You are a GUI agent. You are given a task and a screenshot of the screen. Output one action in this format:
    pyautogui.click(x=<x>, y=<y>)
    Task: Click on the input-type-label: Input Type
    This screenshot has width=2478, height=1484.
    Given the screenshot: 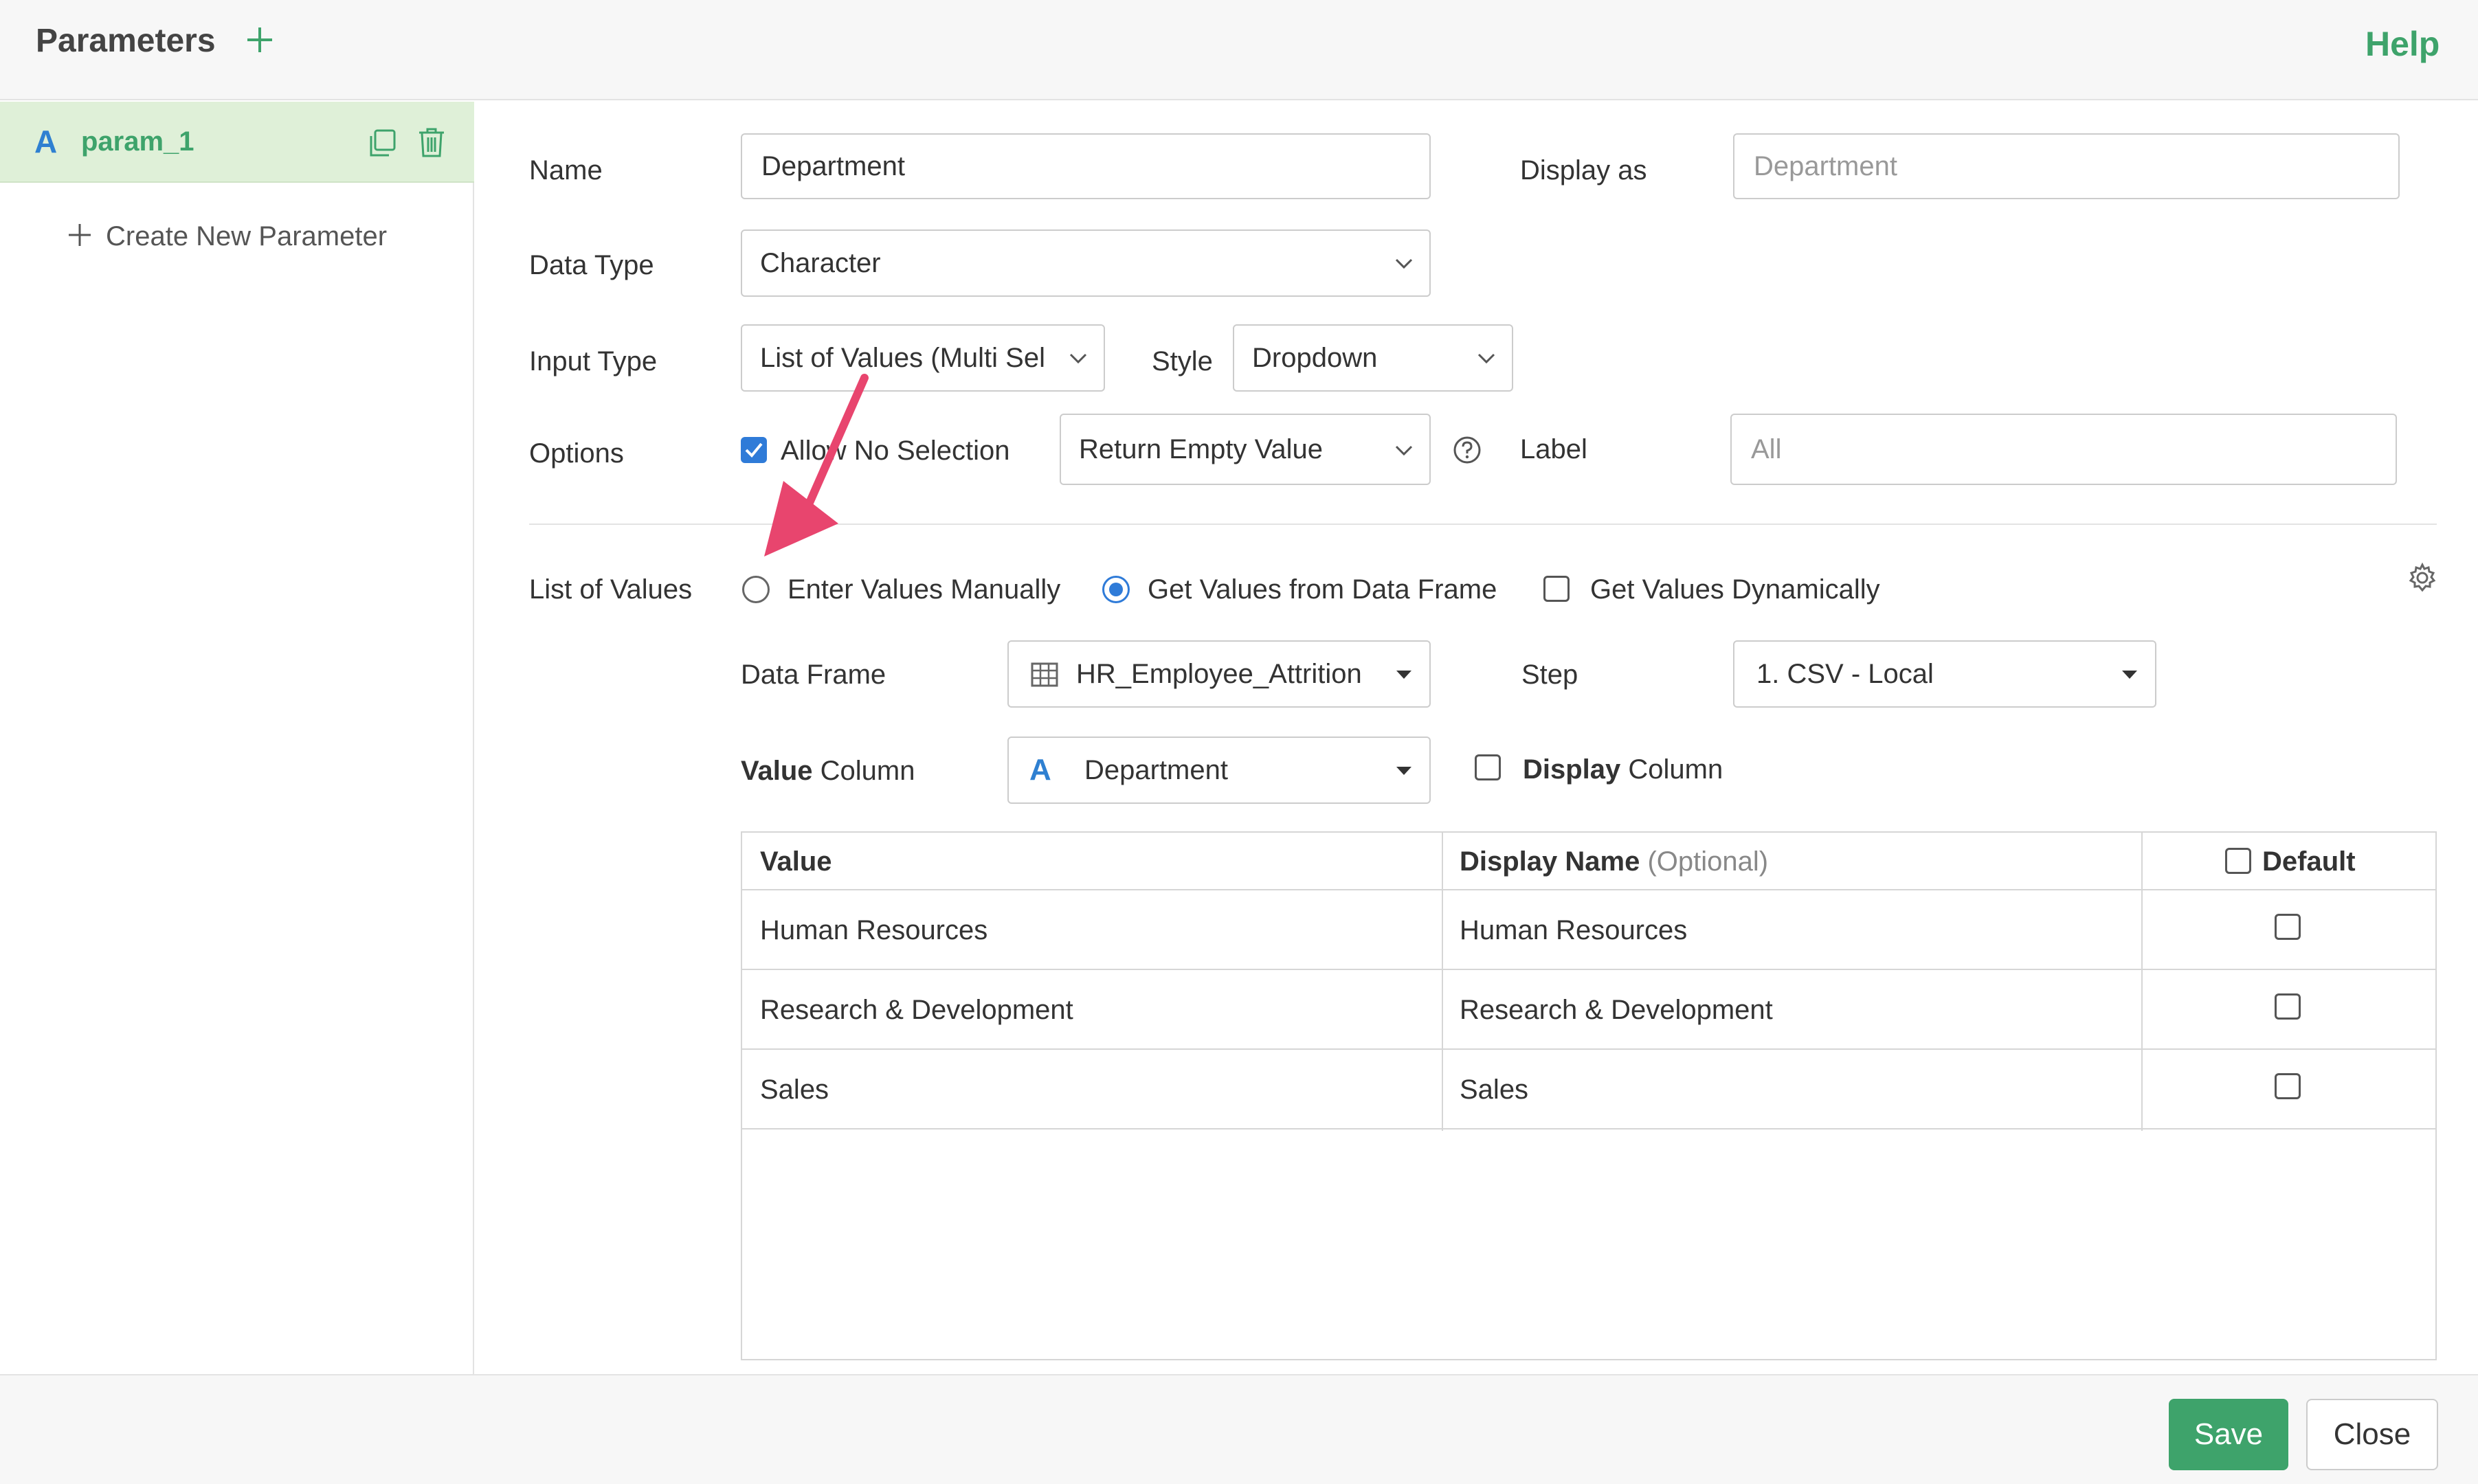 What is the action you would take?
    pyautogui.click(x=593, y=361)
    